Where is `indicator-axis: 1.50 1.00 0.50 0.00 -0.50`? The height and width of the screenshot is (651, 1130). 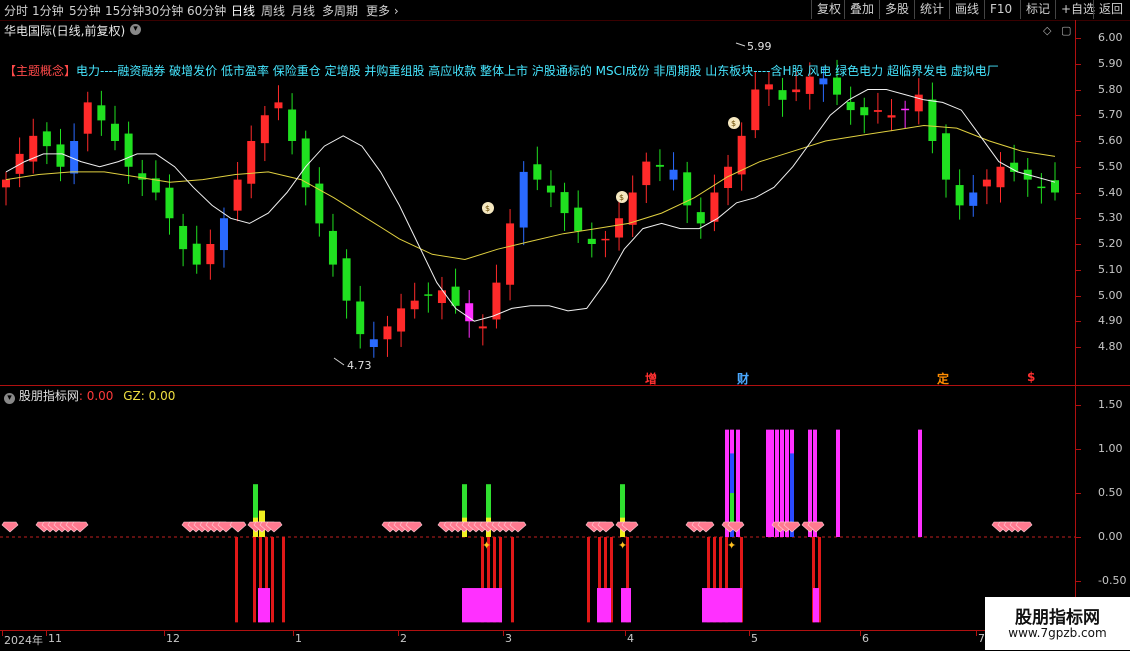 indicator-axis: 1.50 1.00 0.50 0.00 -0.50 is located at coordinates (1102, 508).